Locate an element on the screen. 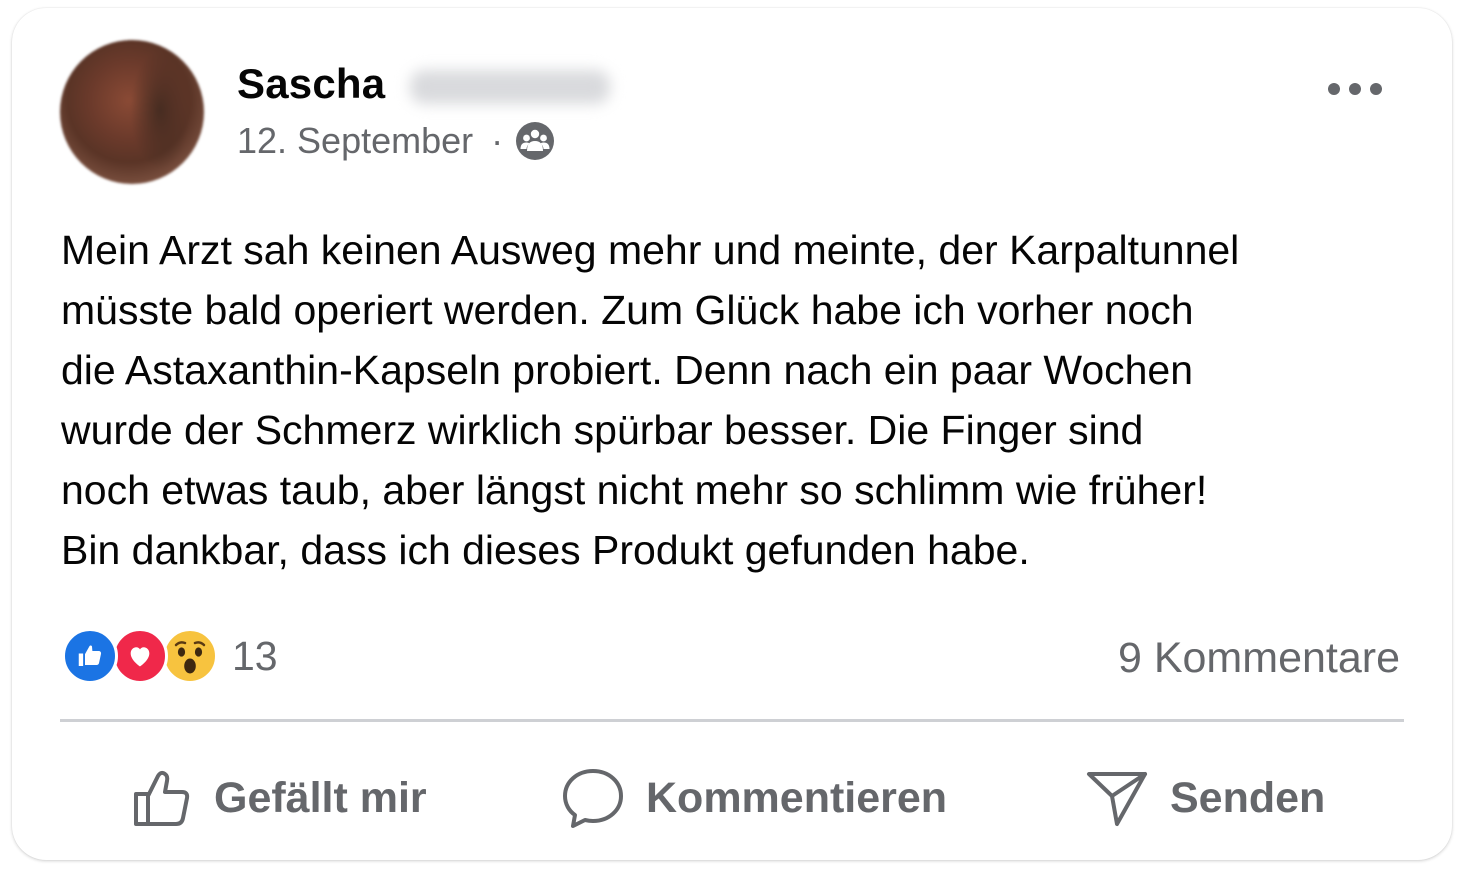 The width and height of the screenshot is (1464, 876). wow-reaction-icon is located at coordinates (190, 656).